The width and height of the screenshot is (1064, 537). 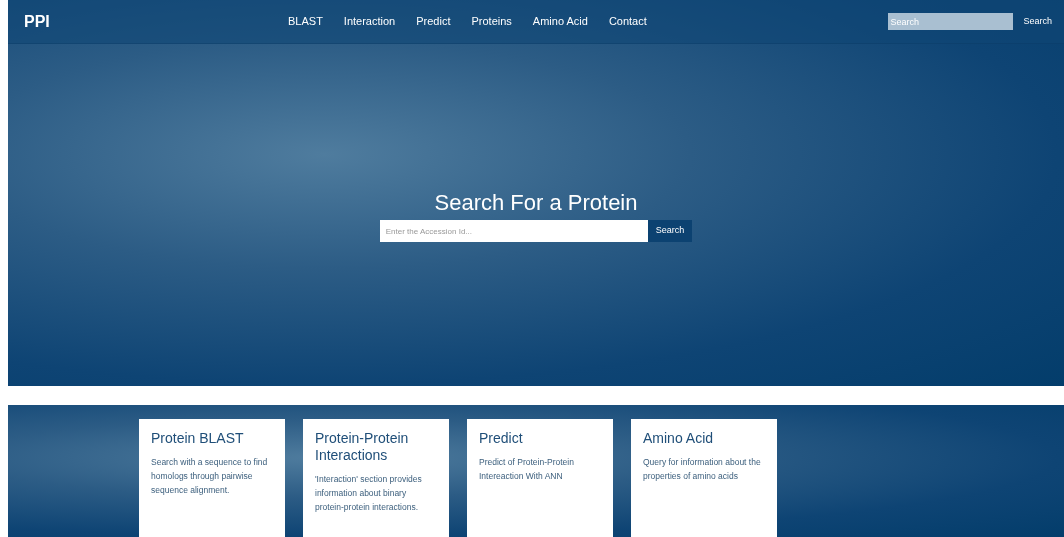 What do you see at coordinates (362, 447) in the screenshot?
I see `card-title: Protein-Protein Interactions` at bounding box center [362, 447].